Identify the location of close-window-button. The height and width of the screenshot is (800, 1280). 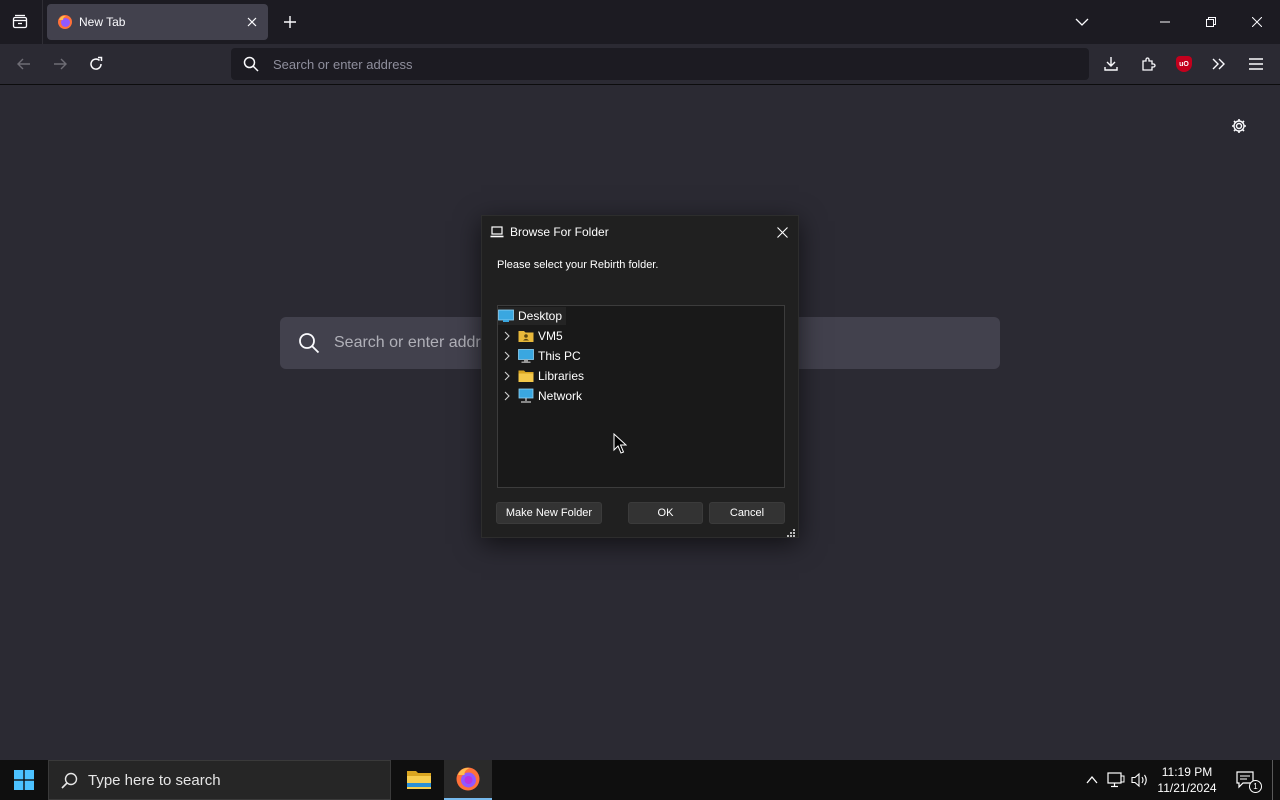
(1257, 22).